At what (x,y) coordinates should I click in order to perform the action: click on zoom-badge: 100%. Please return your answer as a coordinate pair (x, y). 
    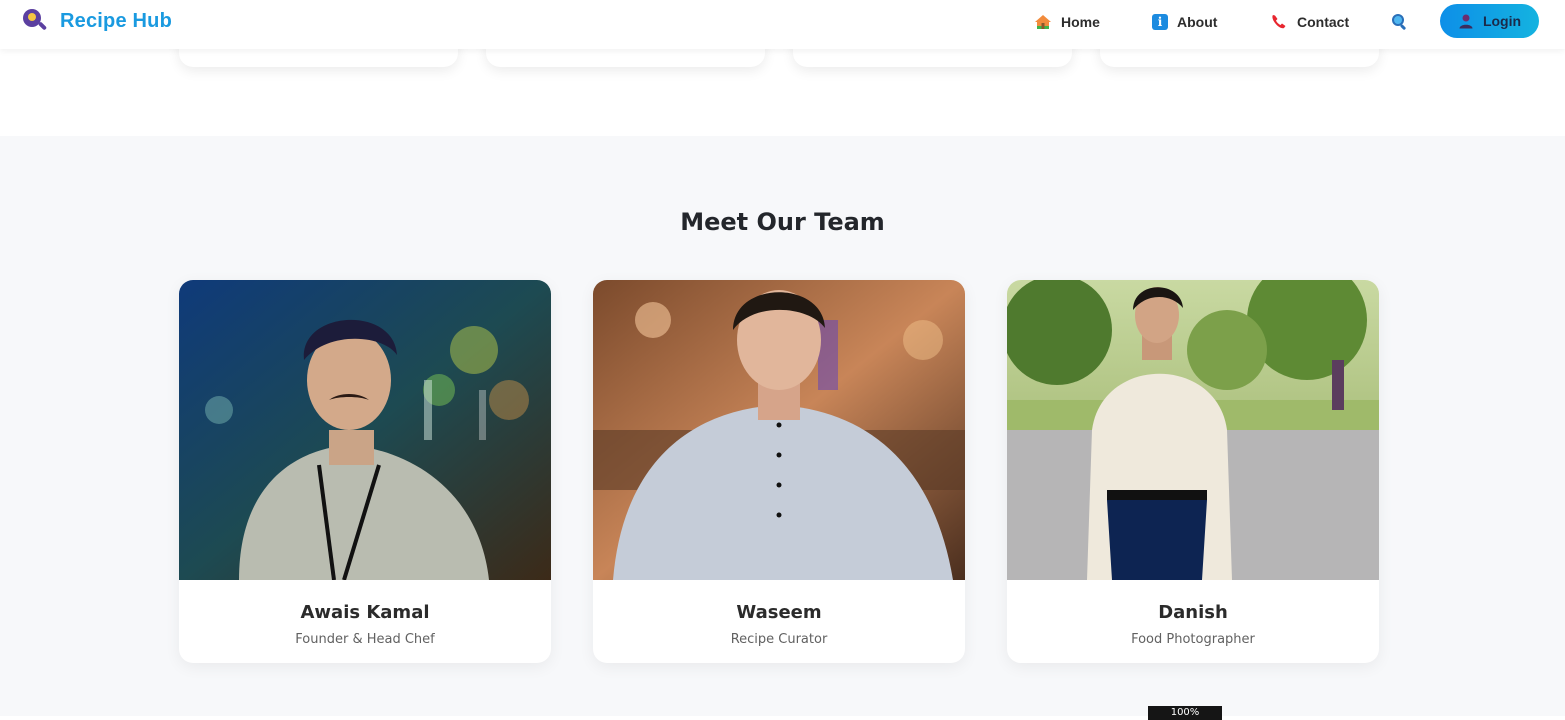
    Looking at the image, I should click on (1185, 713).